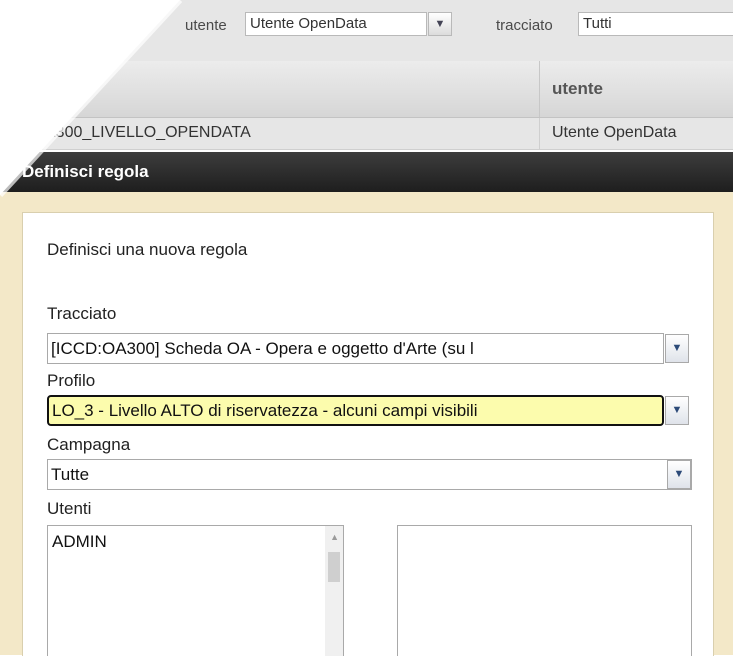  Describe the element at coordinates (147, 249) in the screenshot. I see `dialog-heading: Definisci una nuova regola` at that location.